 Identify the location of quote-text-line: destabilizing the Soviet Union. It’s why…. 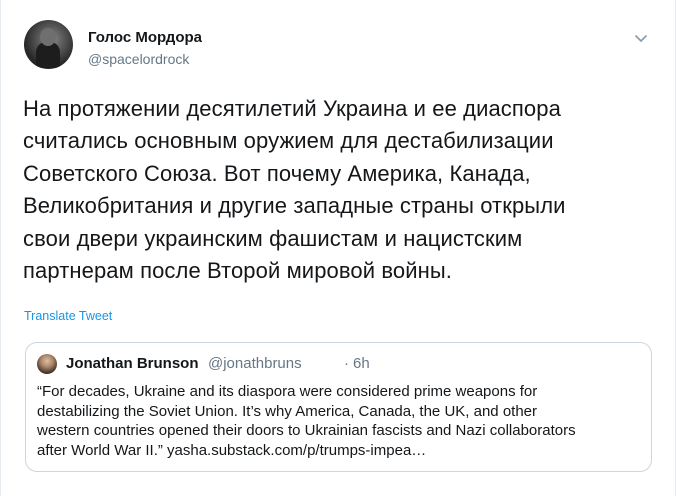
(287, 411).